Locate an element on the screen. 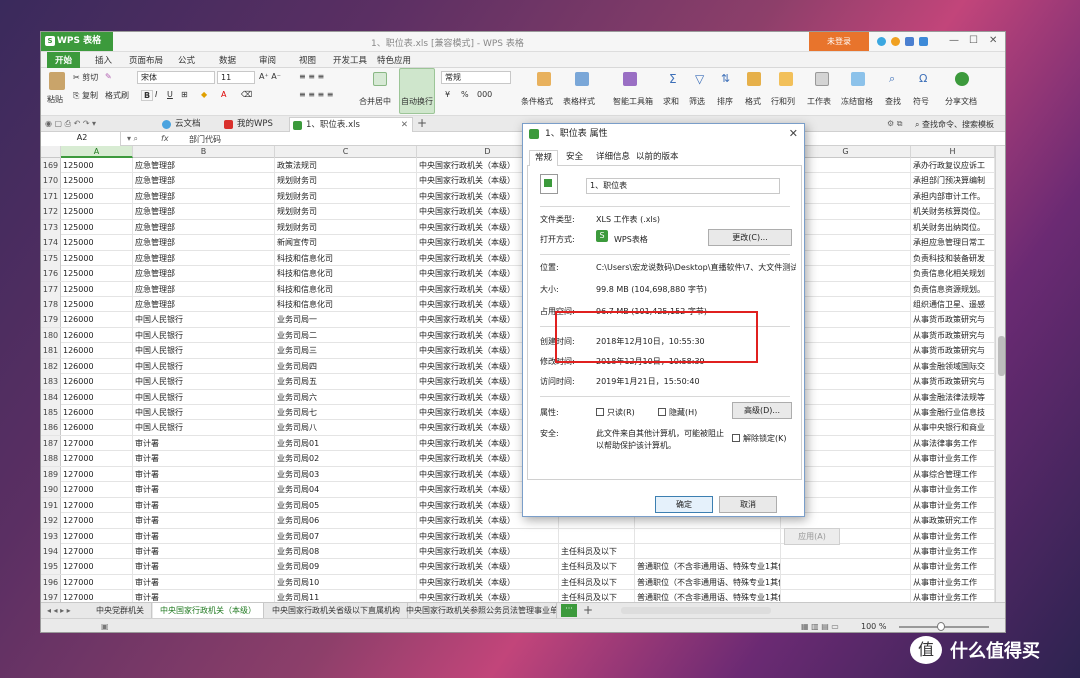  menu-insert: 插入 is located at coordinates (103, 60).